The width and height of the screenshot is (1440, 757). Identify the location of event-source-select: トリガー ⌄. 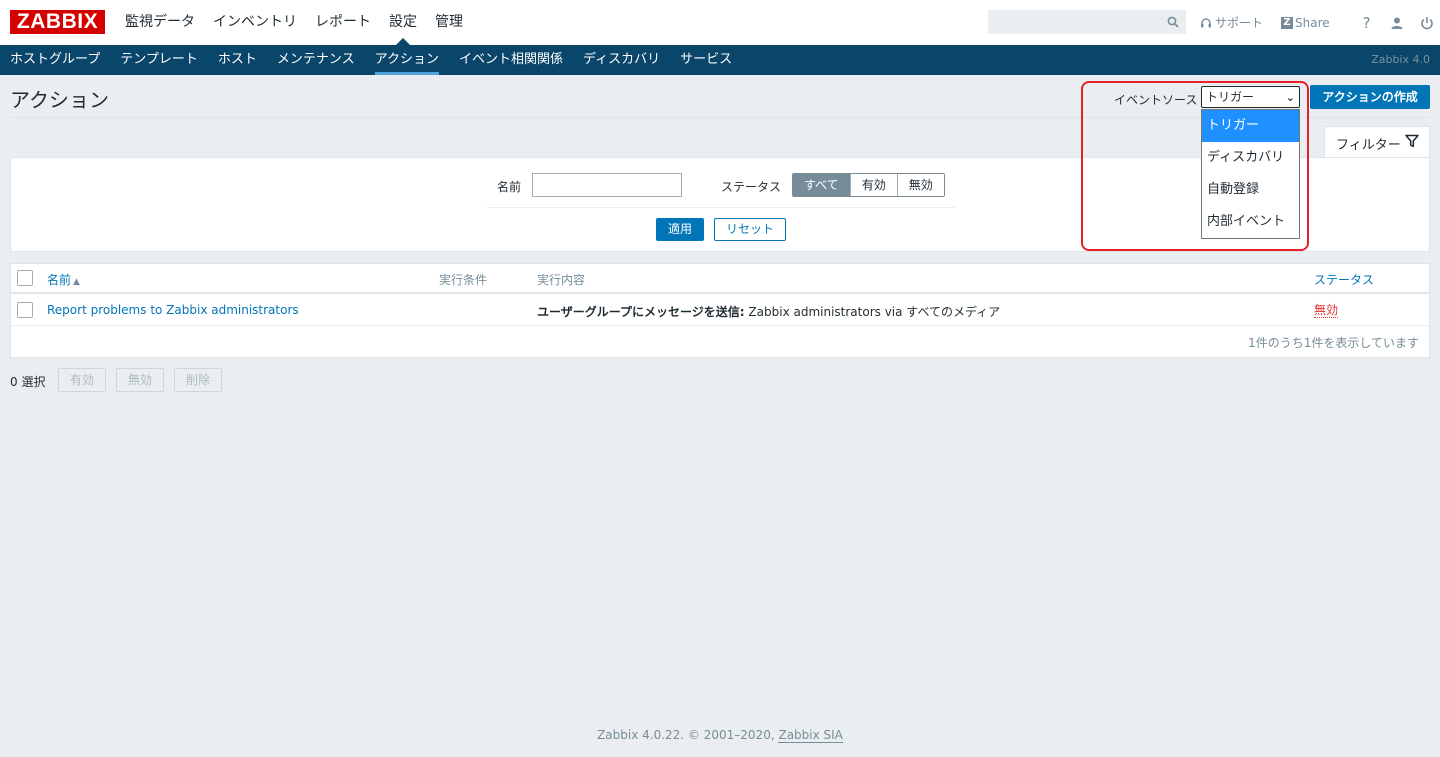
(1250, 97).